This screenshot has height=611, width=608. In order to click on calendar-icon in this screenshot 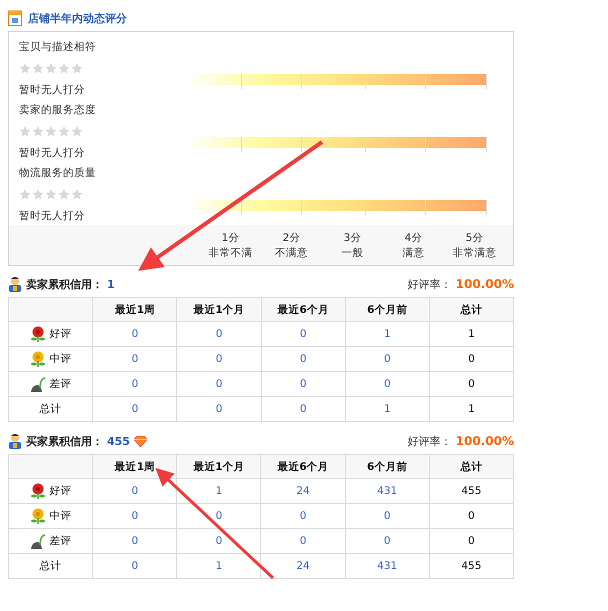, I will do `click(15, 18)`.